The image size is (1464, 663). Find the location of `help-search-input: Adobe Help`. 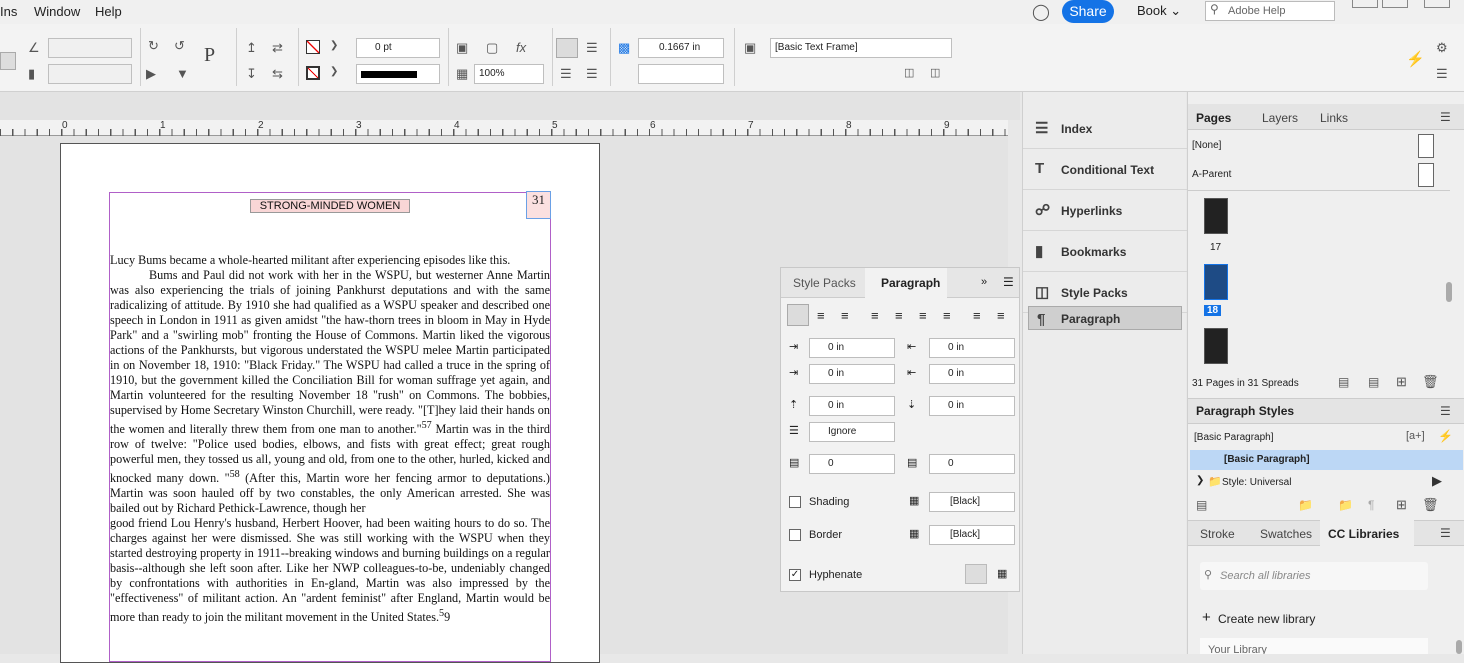

help-search-input: Adobe Help is located at coordinates (1270, 11).